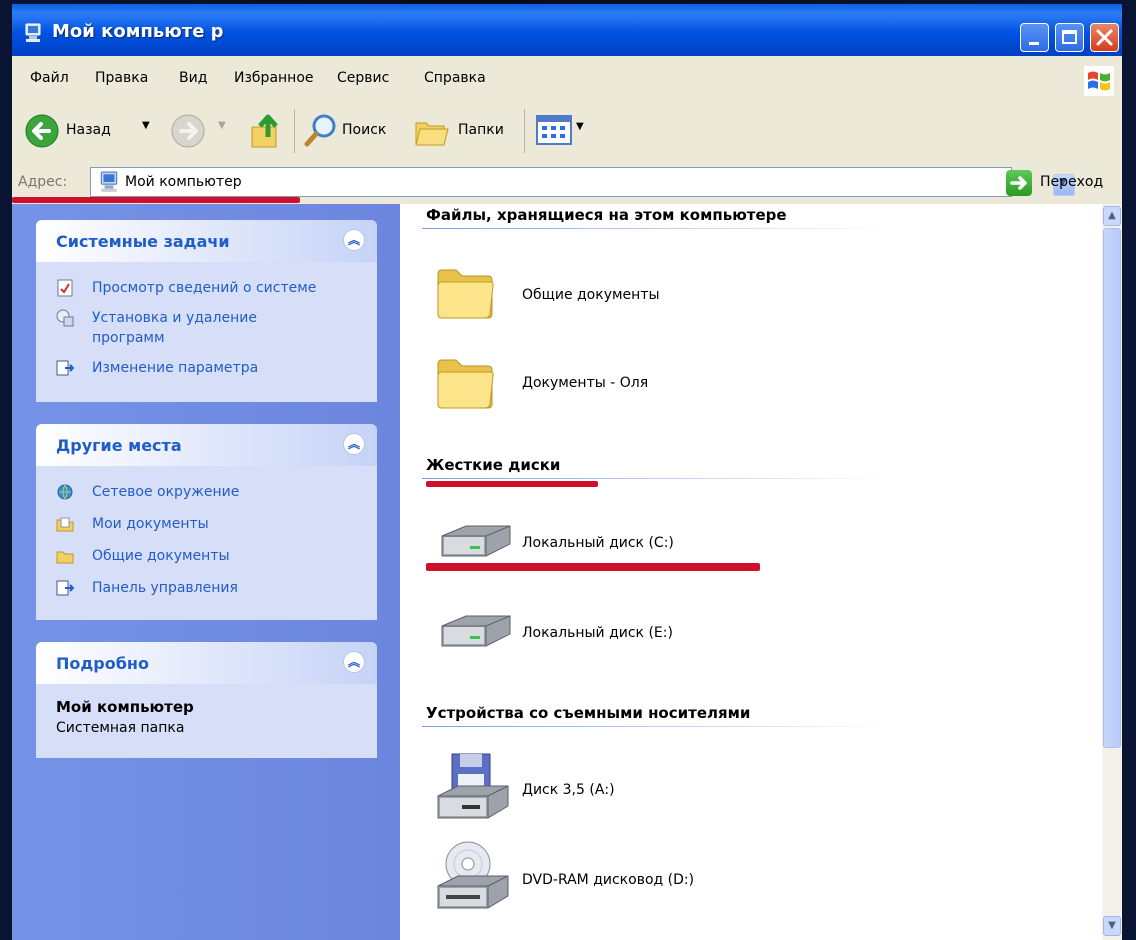 This screenshot has width=1136, height=940. Describe the element at coordinates (65, 588) in the screenshot. I see `control-panel-icon` at that location.